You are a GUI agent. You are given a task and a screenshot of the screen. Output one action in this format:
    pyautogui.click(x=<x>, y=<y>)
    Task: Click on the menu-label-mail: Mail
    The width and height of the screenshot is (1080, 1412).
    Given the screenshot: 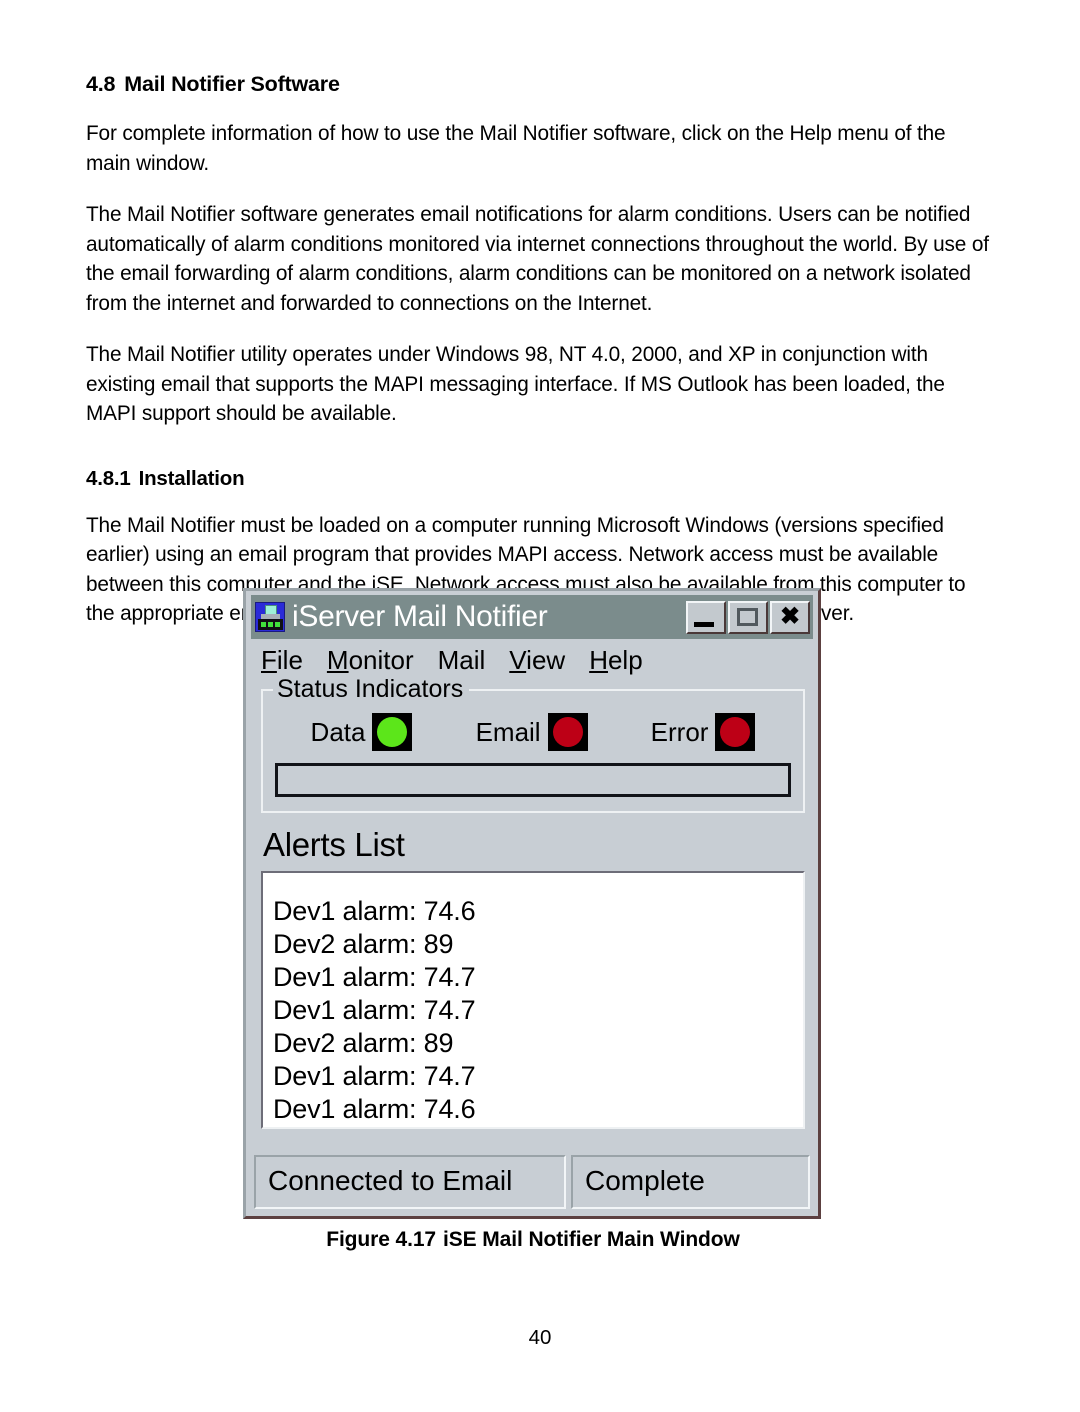 What is the action you would take?
    pyautogui.click(x=461, y=660)
    